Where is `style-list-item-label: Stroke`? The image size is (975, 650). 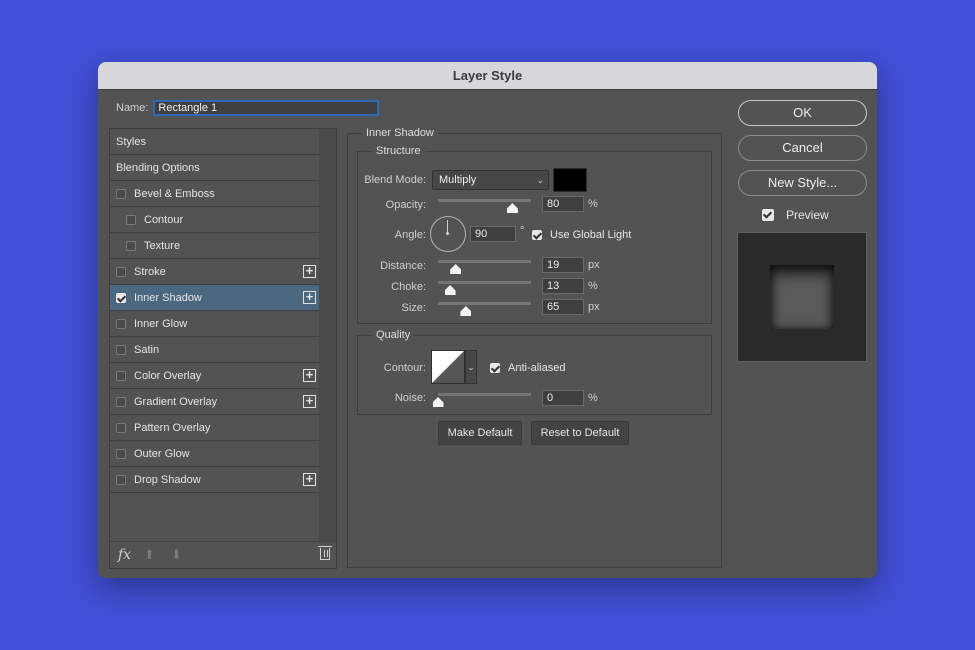
style-list-item-label: Stroke is located at coordinates (150, 271).